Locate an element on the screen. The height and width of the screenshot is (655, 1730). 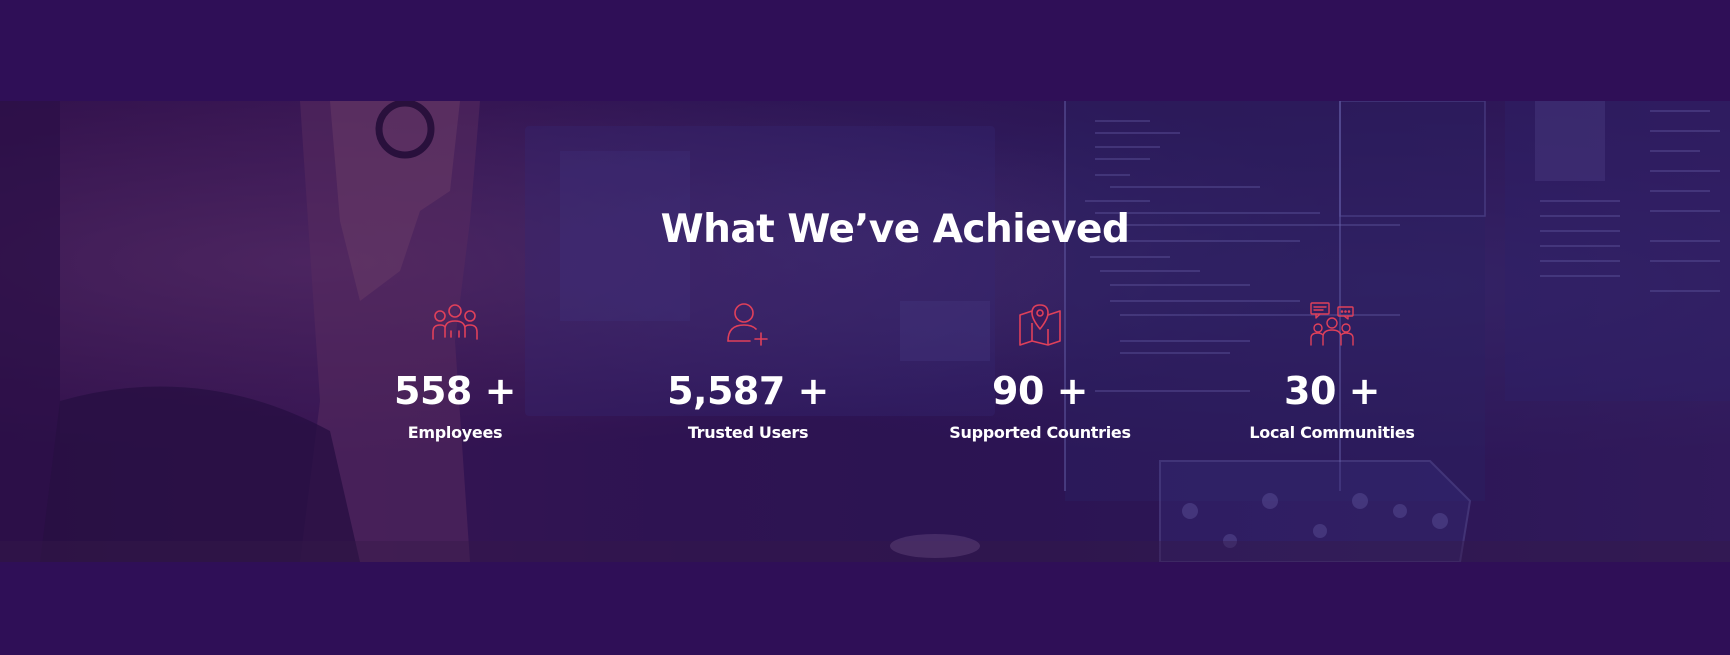
community-chat-icon is located at coordinates (1332, 324).